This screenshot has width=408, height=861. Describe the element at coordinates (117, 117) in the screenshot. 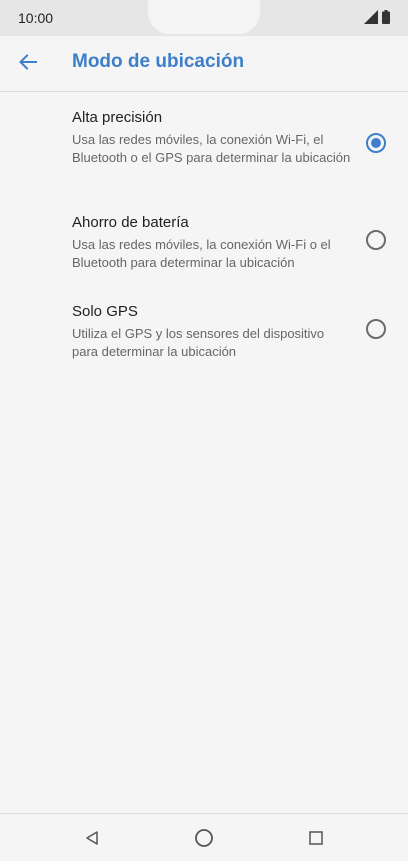

I see `option-title: Alta precisión` at that location.